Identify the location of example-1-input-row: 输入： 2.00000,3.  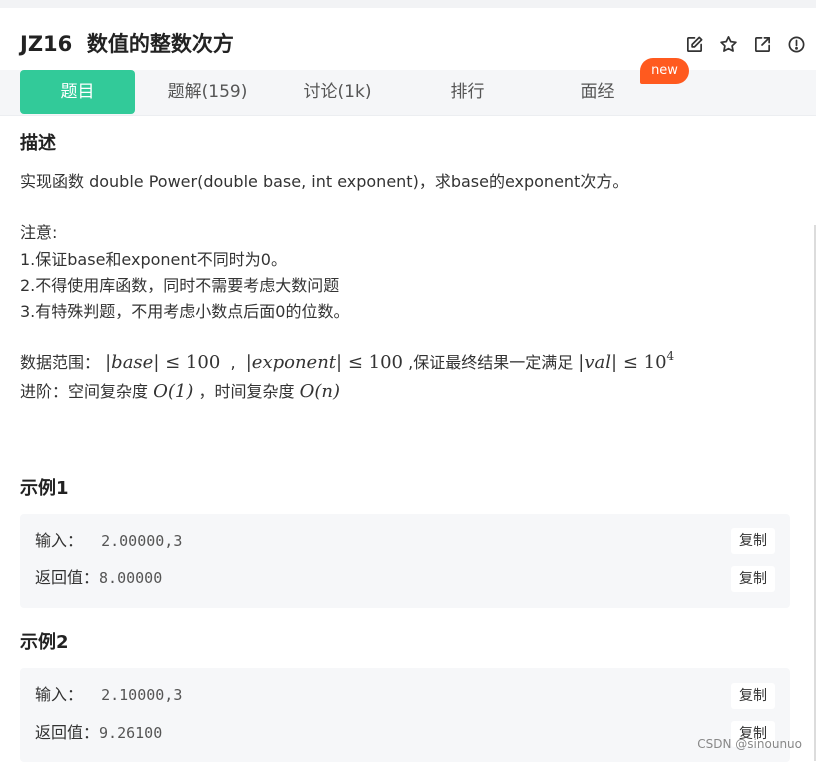
(108, 541).